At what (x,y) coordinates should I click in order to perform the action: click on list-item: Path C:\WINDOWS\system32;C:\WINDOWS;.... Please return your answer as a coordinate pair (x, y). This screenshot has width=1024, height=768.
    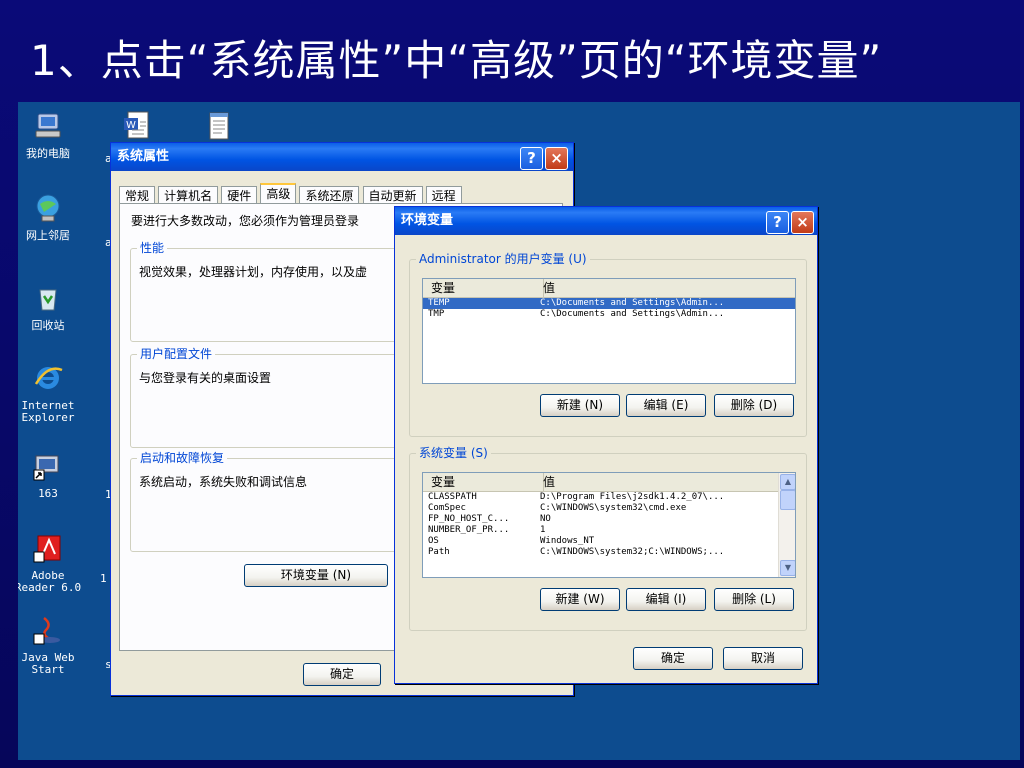
    Looking at the image, I should click on (609, 552).